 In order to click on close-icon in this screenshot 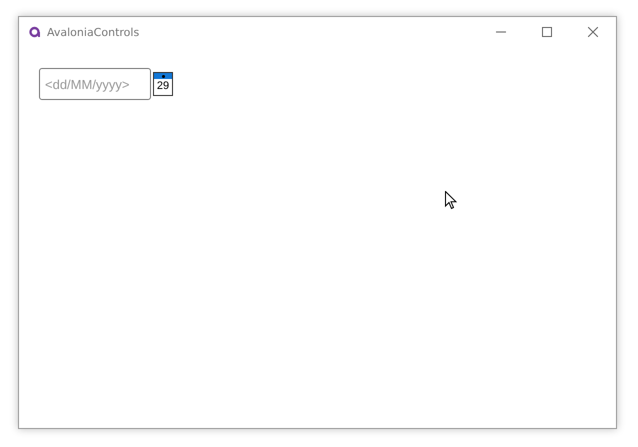, I will do `click(593, 32)`.